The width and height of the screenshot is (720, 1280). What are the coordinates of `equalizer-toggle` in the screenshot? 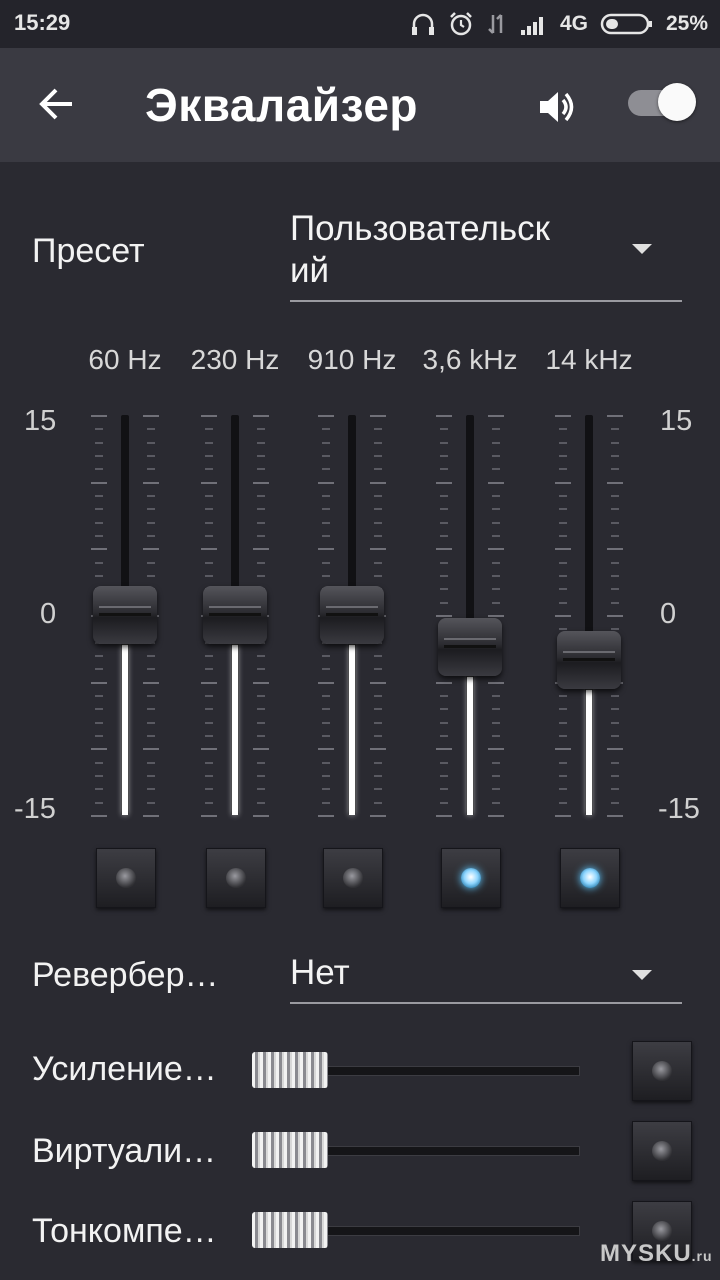 It's located at (662, 102).